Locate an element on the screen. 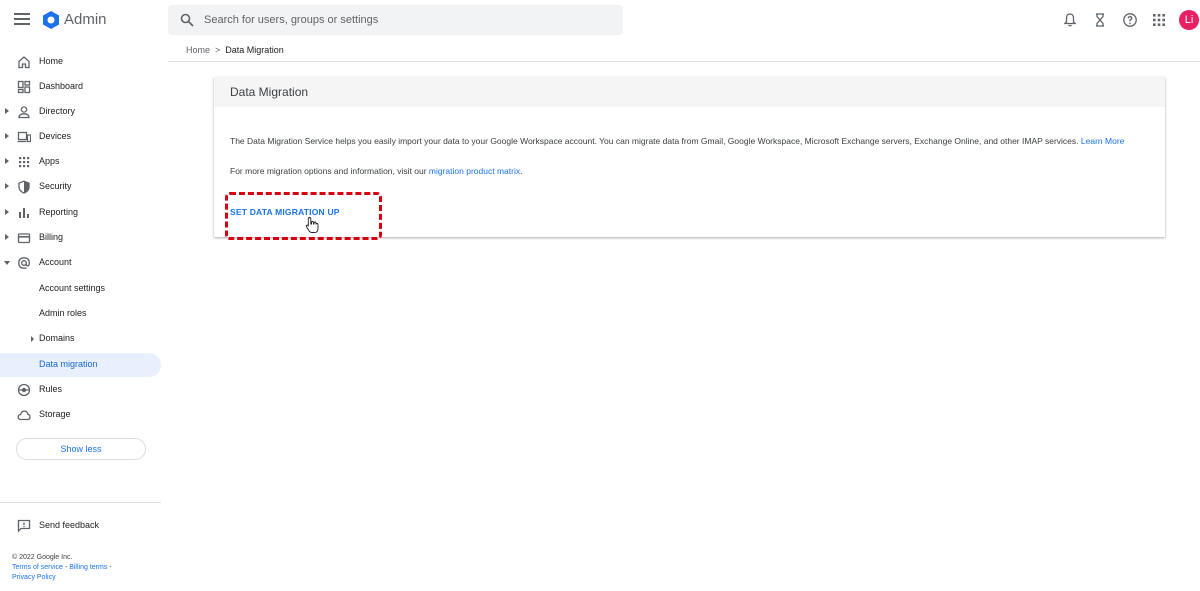 This screenshot has height=591, width=1200. sidebar-item-admin-roles: Admin roles is located at coordinates (80, 314).